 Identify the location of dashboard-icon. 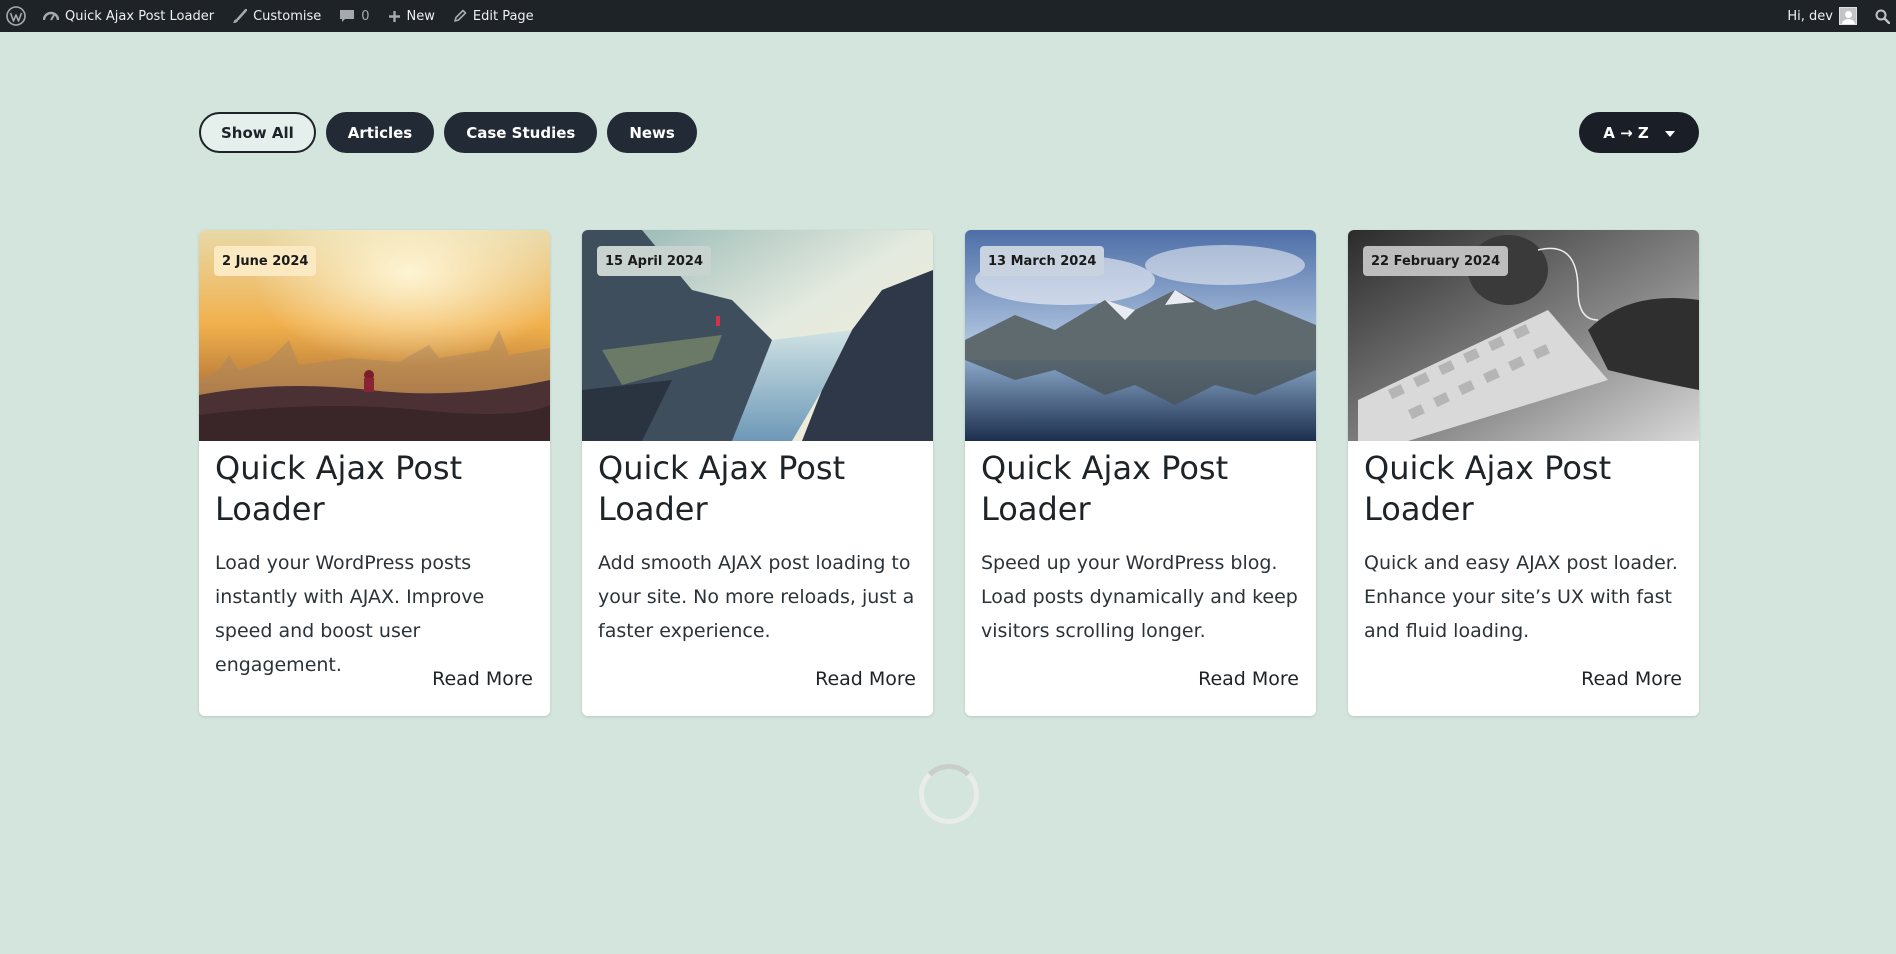
(51, 16).